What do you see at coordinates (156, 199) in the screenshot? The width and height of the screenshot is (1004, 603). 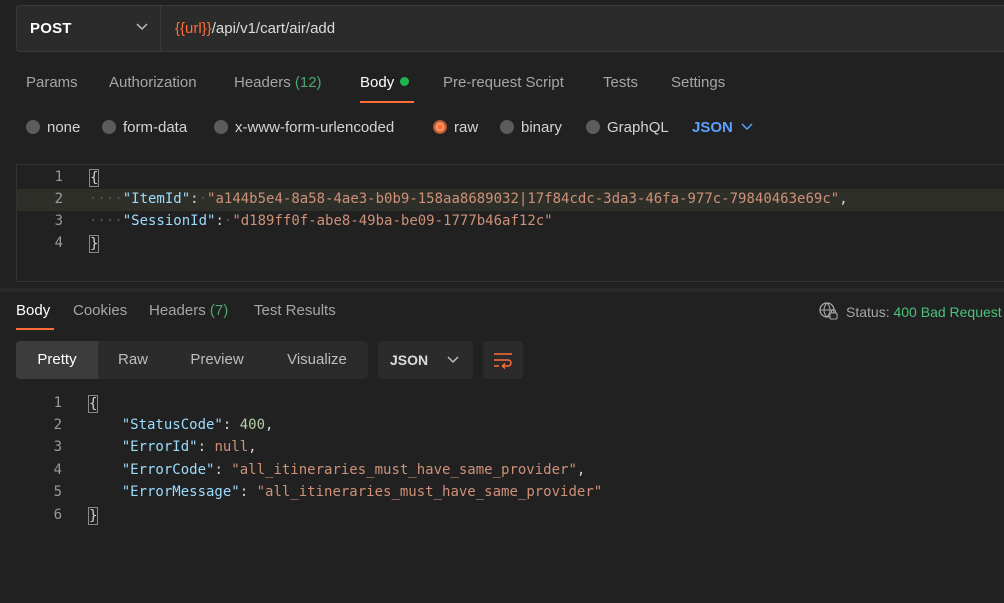 I see `json-key: "ItemId"` at bounding box center [156, 199].